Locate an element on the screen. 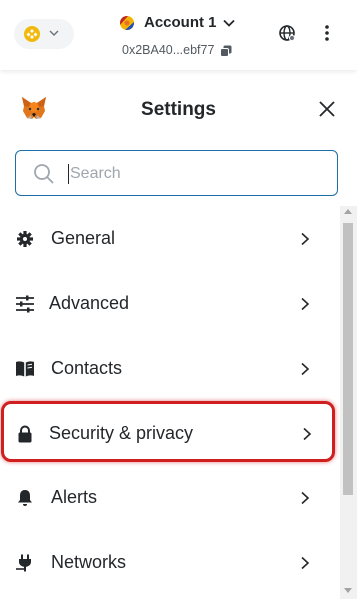 This screenshot has width=357, height=599. settings-header: Settings is located at coordinates (178, 110).